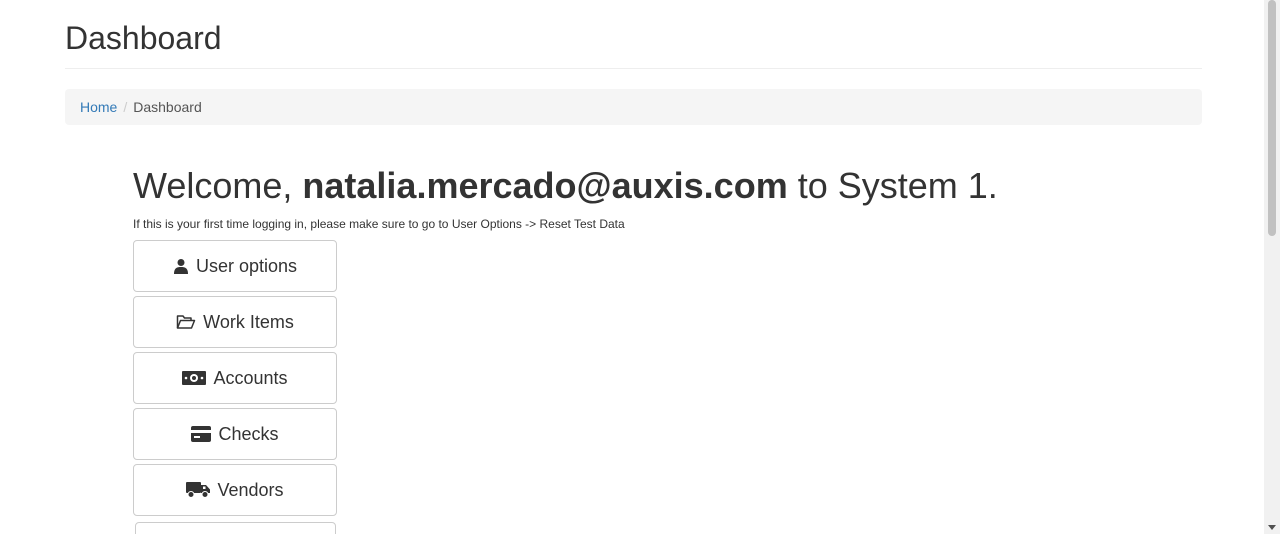 This screenshot has width=1280, height=534. Describe the element at coordinates (248, 433) in the screenshot. I see `checks-label: Checks` at that location.